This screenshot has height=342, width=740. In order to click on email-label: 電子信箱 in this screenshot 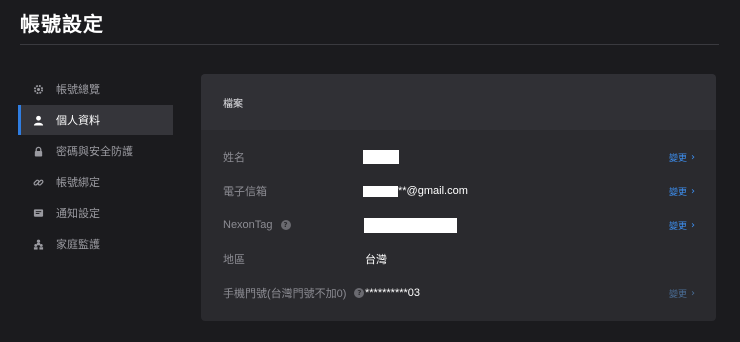, I will do `click(245, 192)`.